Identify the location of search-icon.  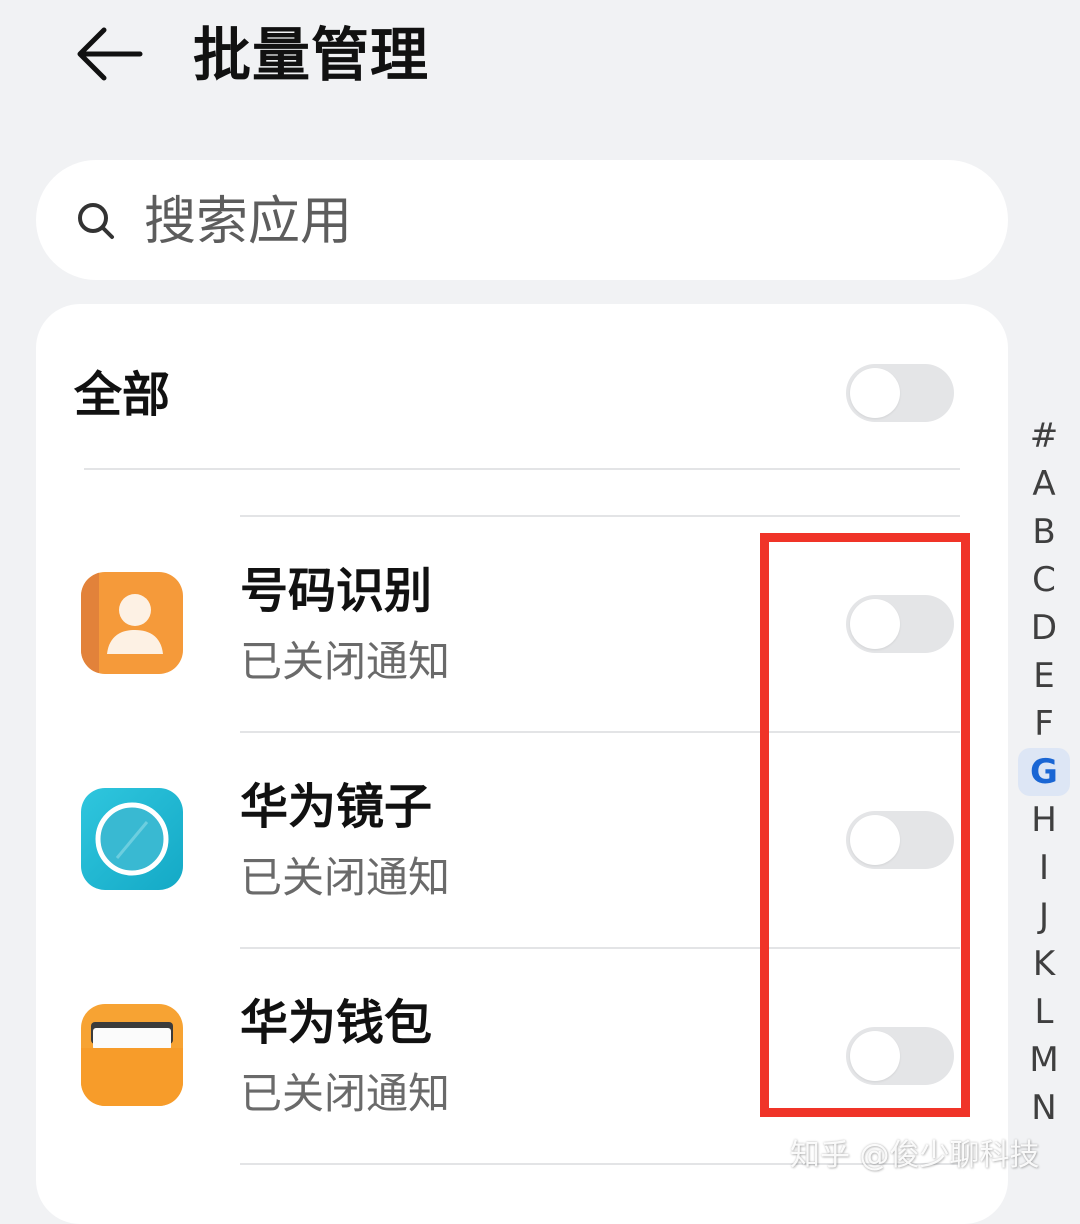
(96, 221).